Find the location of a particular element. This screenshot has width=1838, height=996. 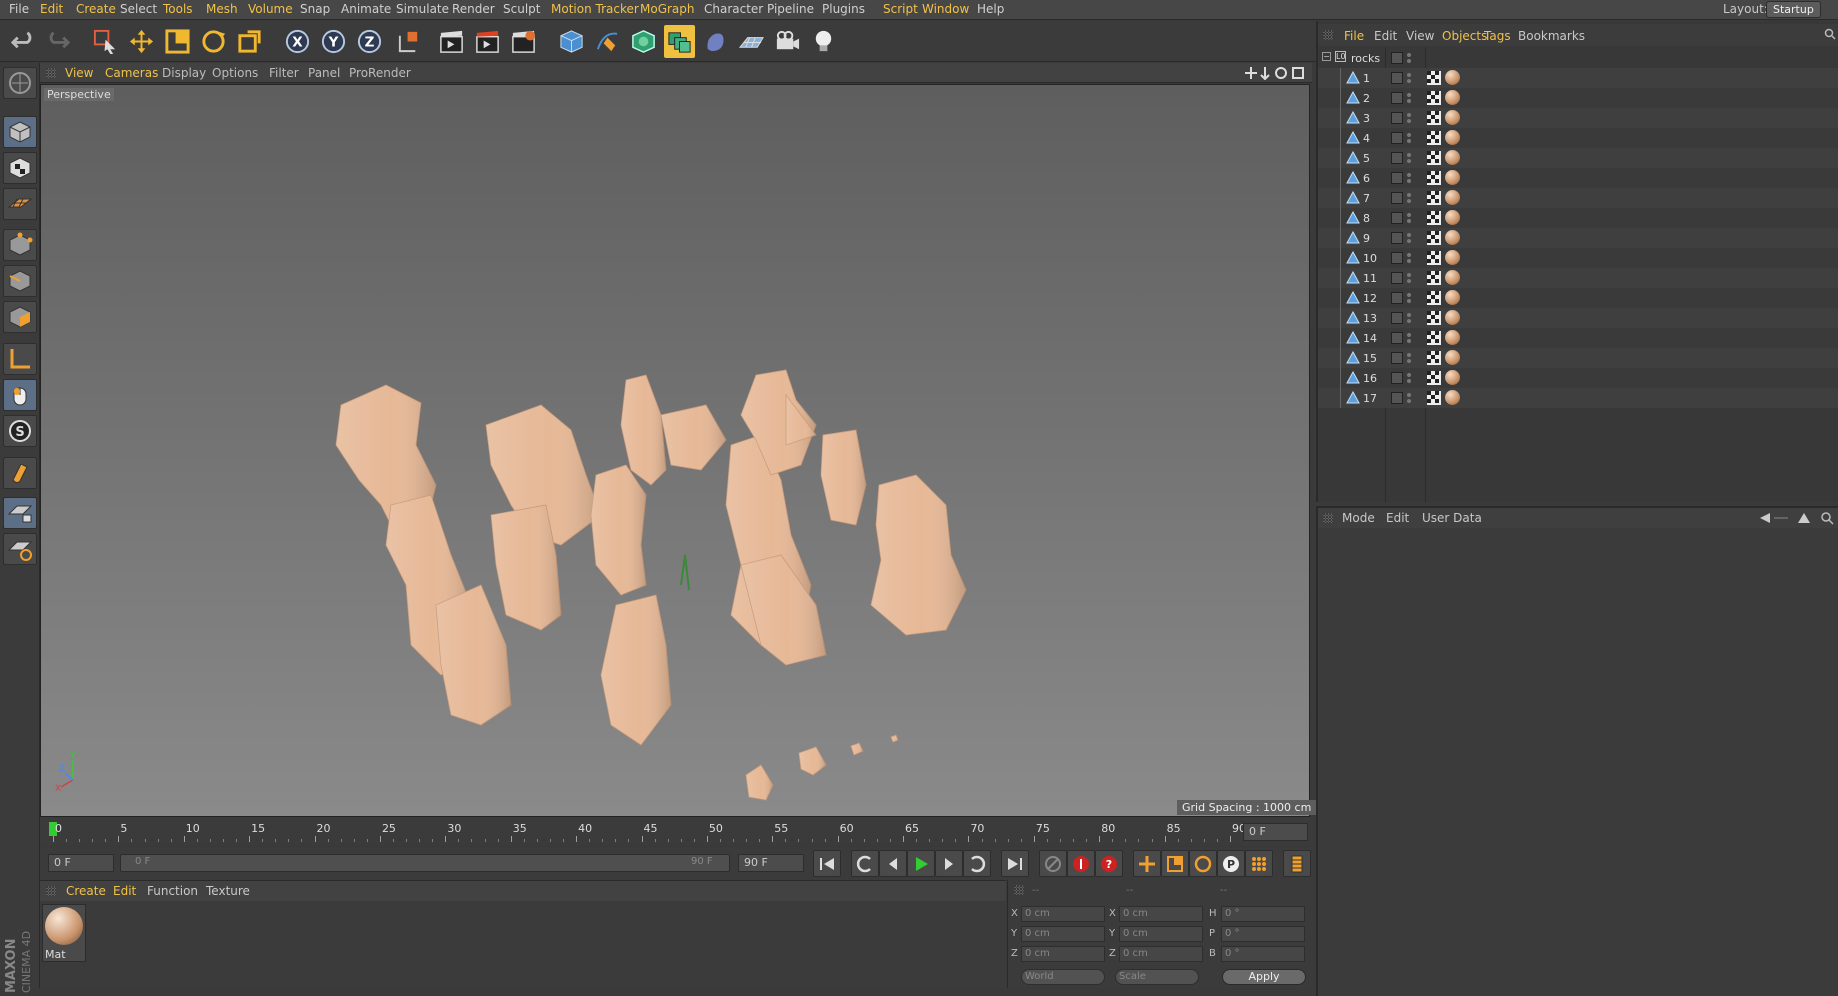

record-keys-button is located at coordinates (1053, 863).